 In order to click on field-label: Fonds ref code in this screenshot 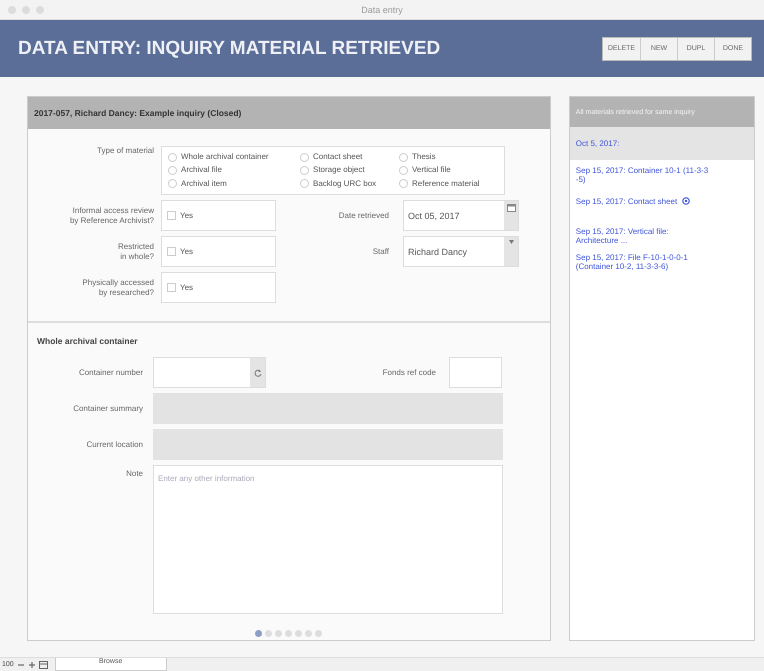, I will do `click(409, 372)`.